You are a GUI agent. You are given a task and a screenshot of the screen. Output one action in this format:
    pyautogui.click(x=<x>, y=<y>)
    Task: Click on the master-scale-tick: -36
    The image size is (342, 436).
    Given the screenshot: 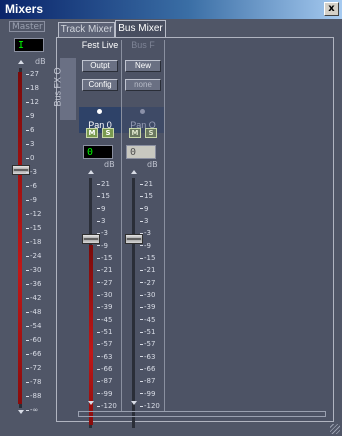 What is the action you would take?
    pyautogui.click(x=33, y=284)
    